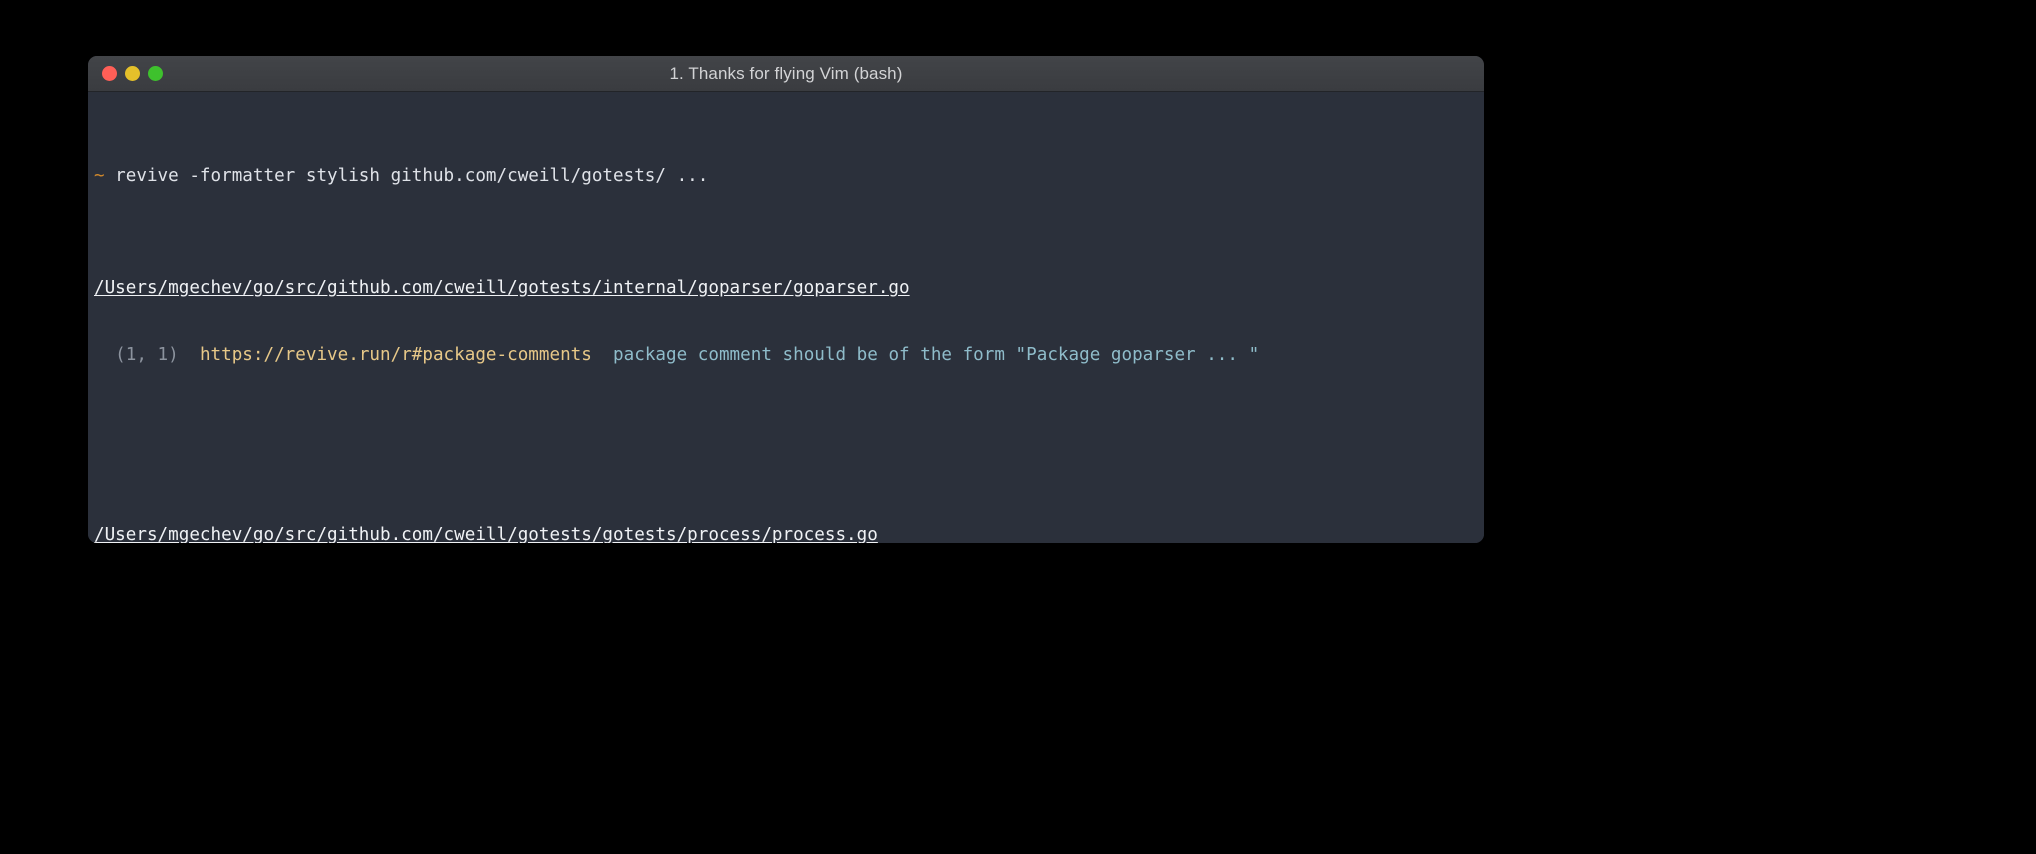  I want to click on shell-prompt: ~, so click(99, 176).